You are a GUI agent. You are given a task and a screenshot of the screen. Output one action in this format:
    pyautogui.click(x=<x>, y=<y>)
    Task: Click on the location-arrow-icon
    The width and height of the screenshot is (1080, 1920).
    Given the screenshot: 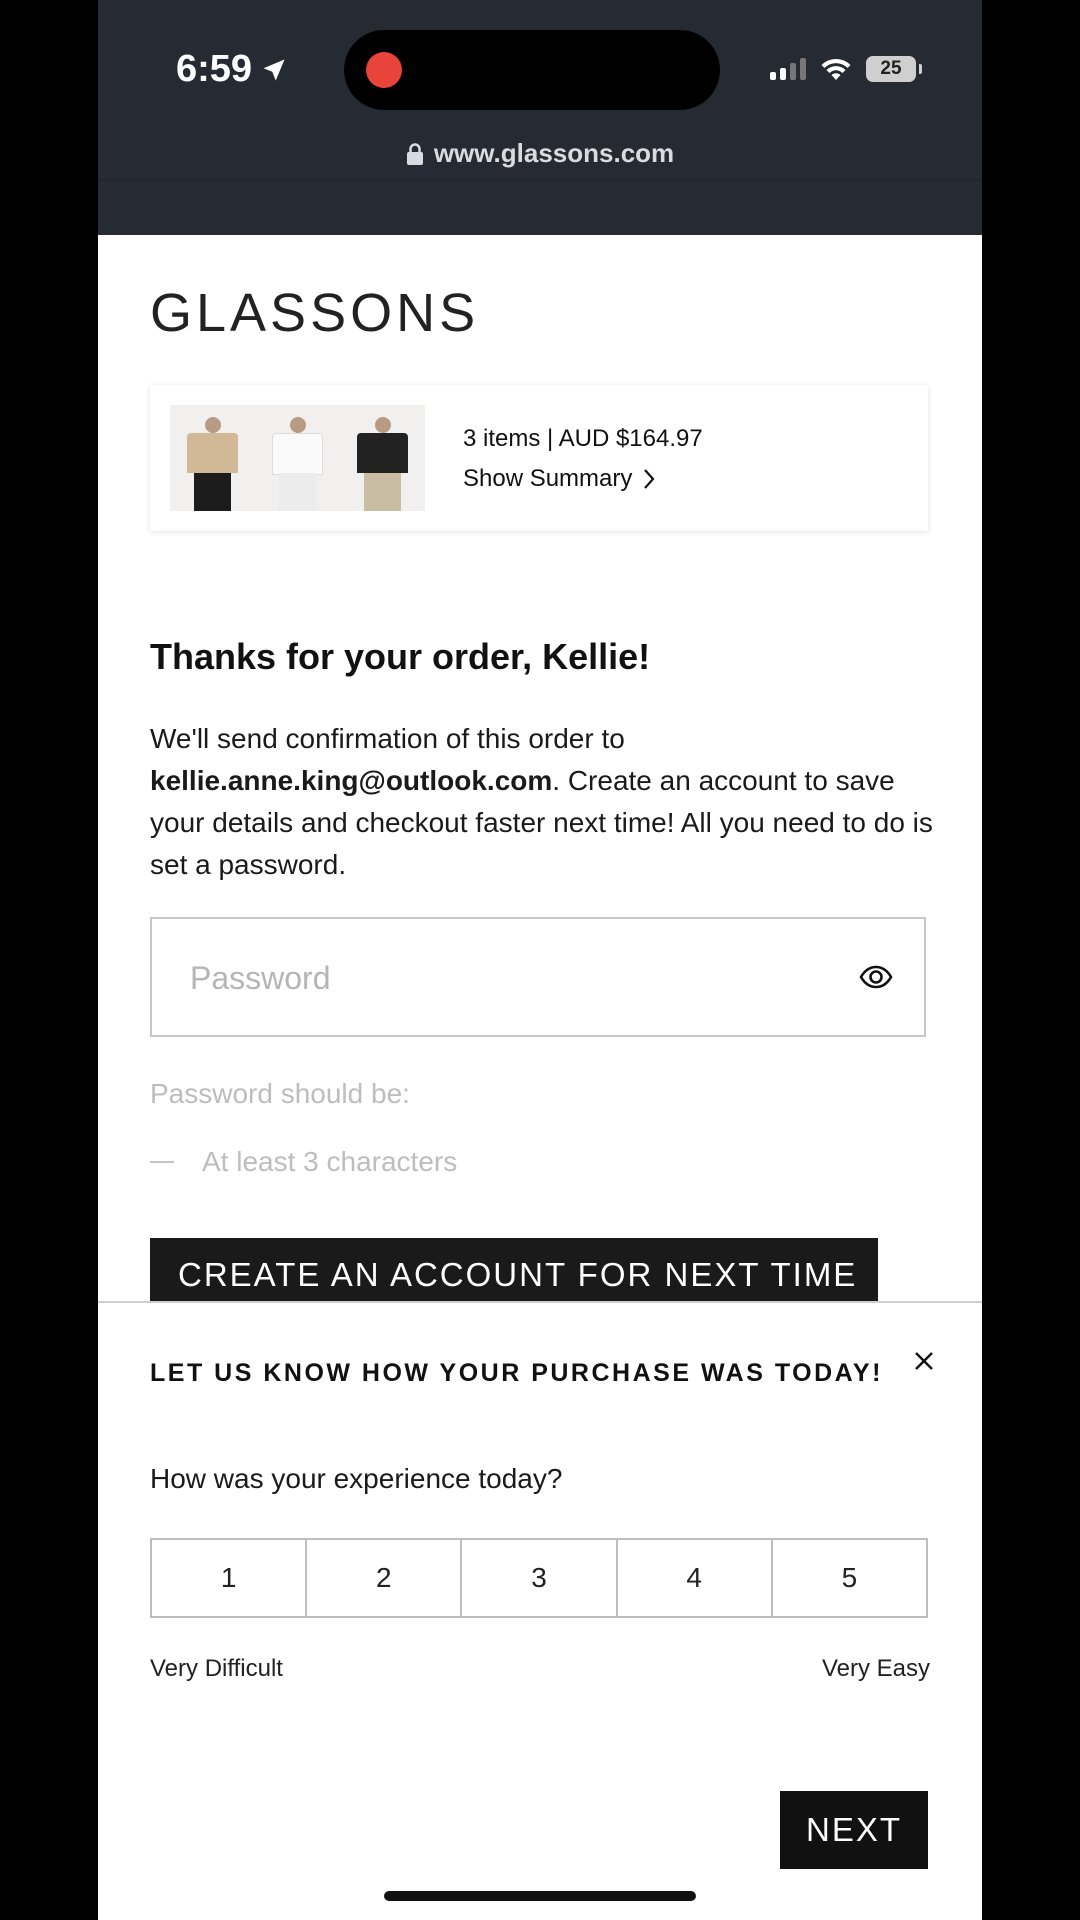 What is the action you would take?
    pyautogui.click(x=274, y=69)
    